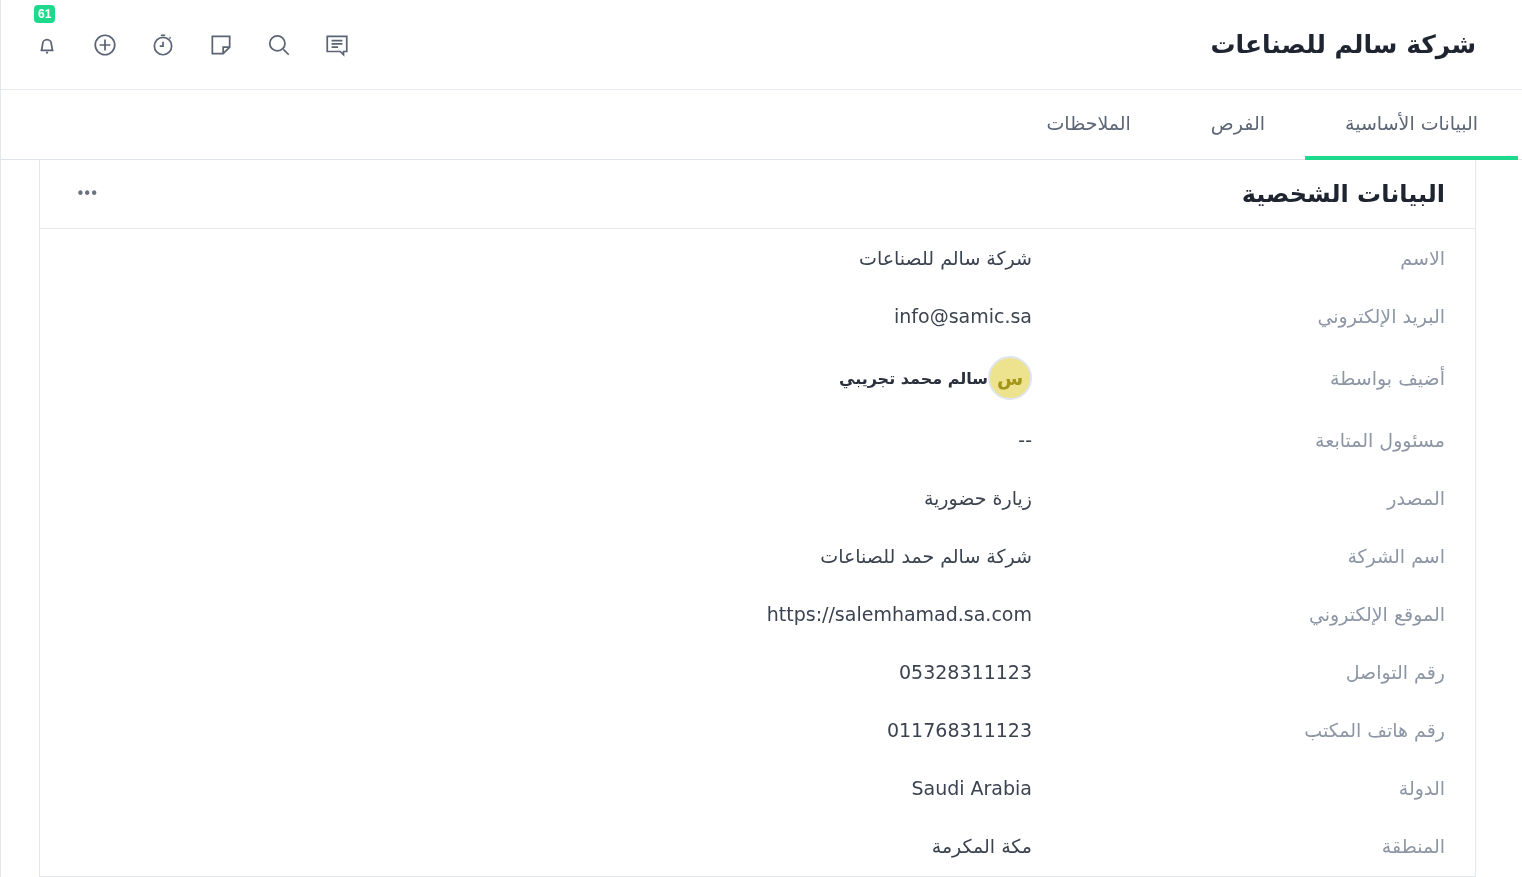 The width and height of the screenshot is (1522, 877). What do you see at coordinates (971, 788) in the screenshot?
I see `field-value: Saudi Arabia` at bounding box center [971, 788].